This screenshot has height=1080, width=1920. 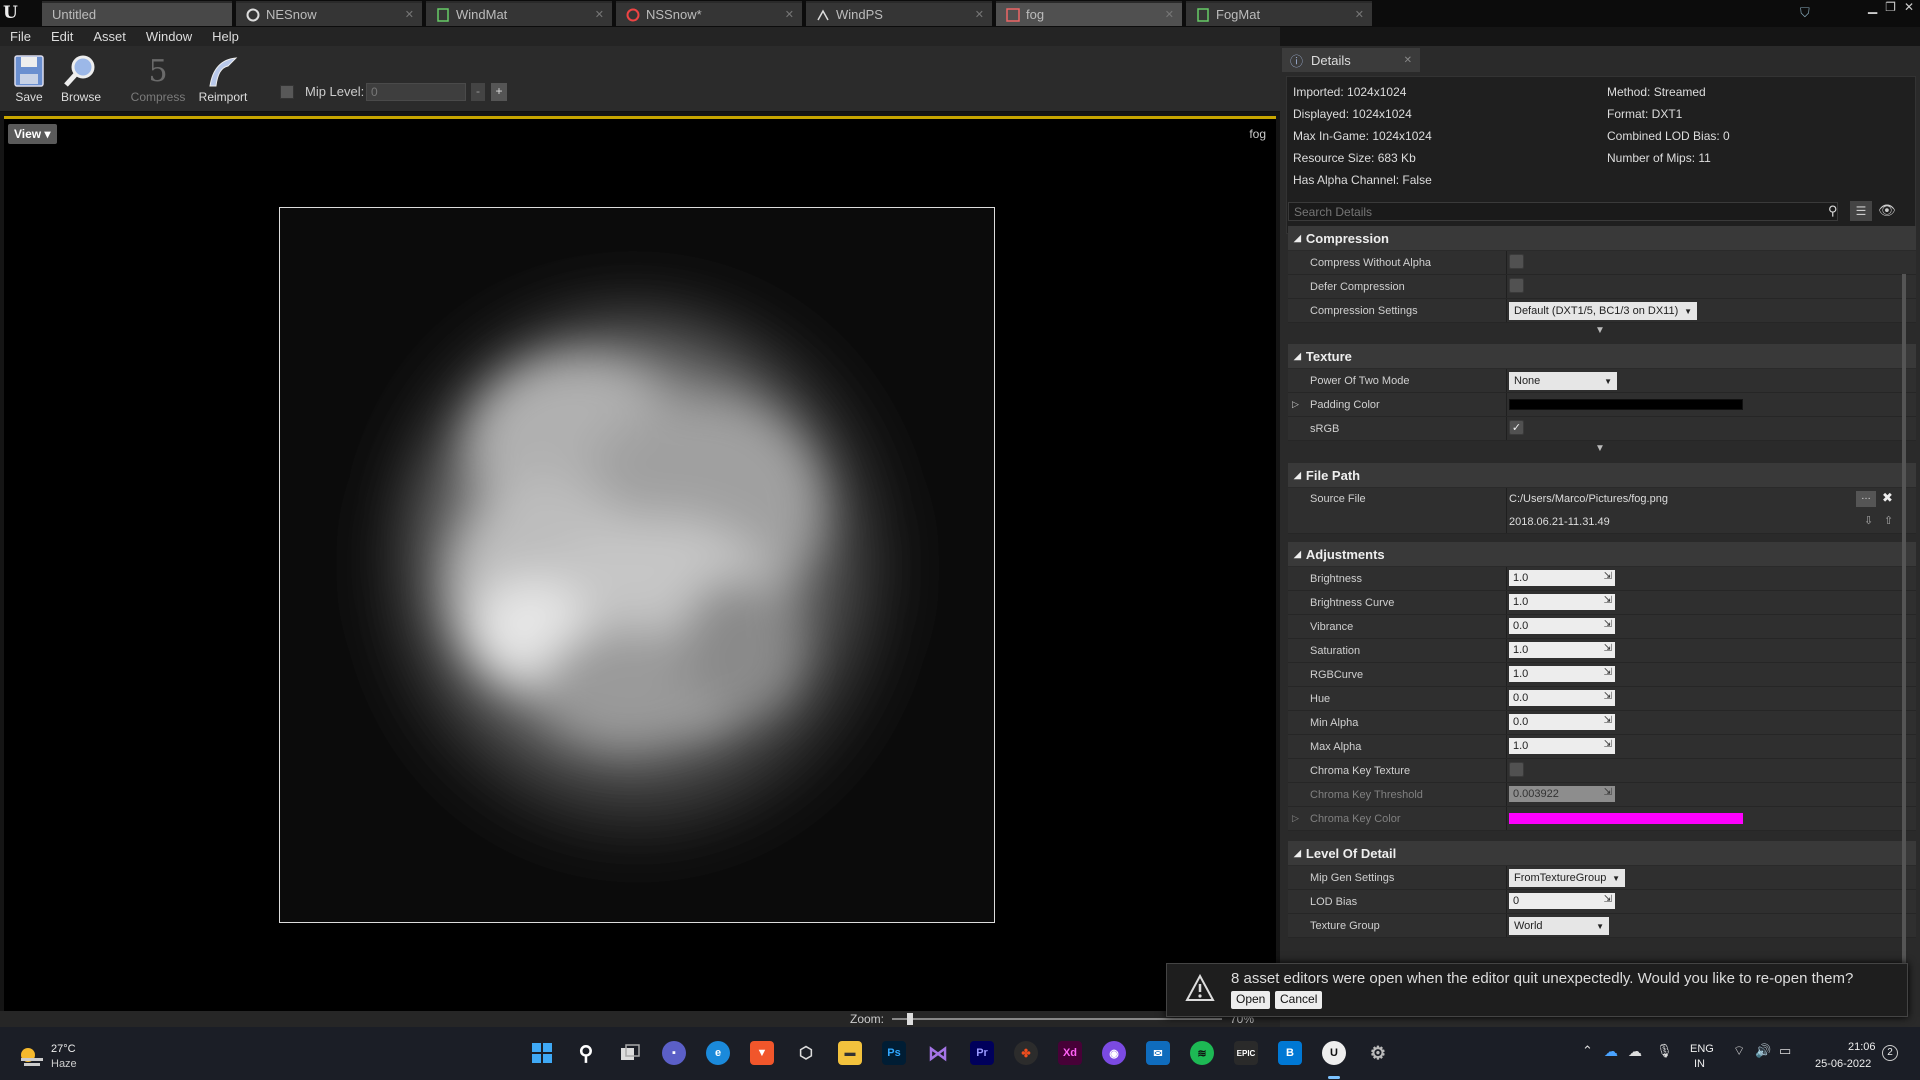 I want to click on compress-without-alpha-checkbox, so click(x=1516, y=261).